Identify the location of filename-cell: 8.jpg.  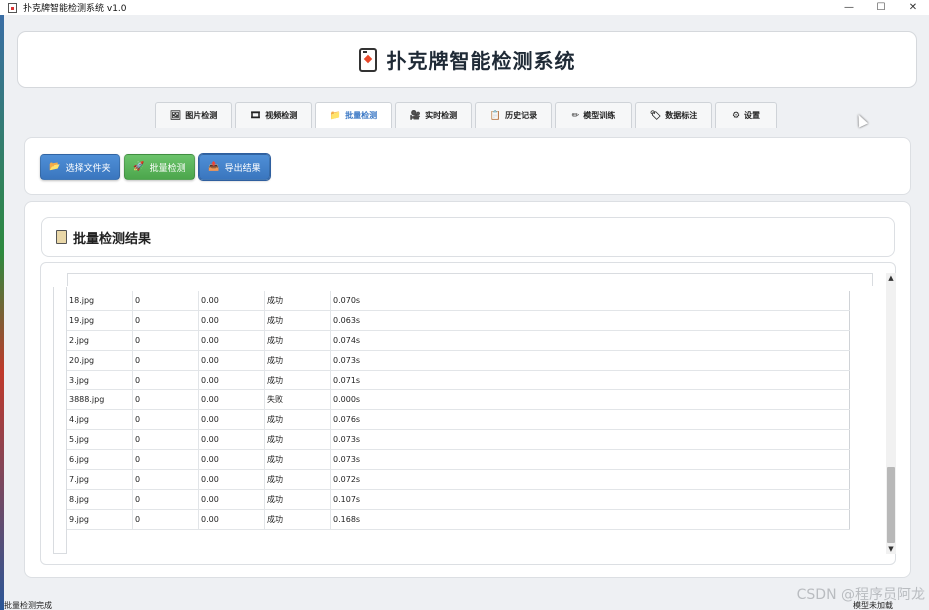
(100, 499).